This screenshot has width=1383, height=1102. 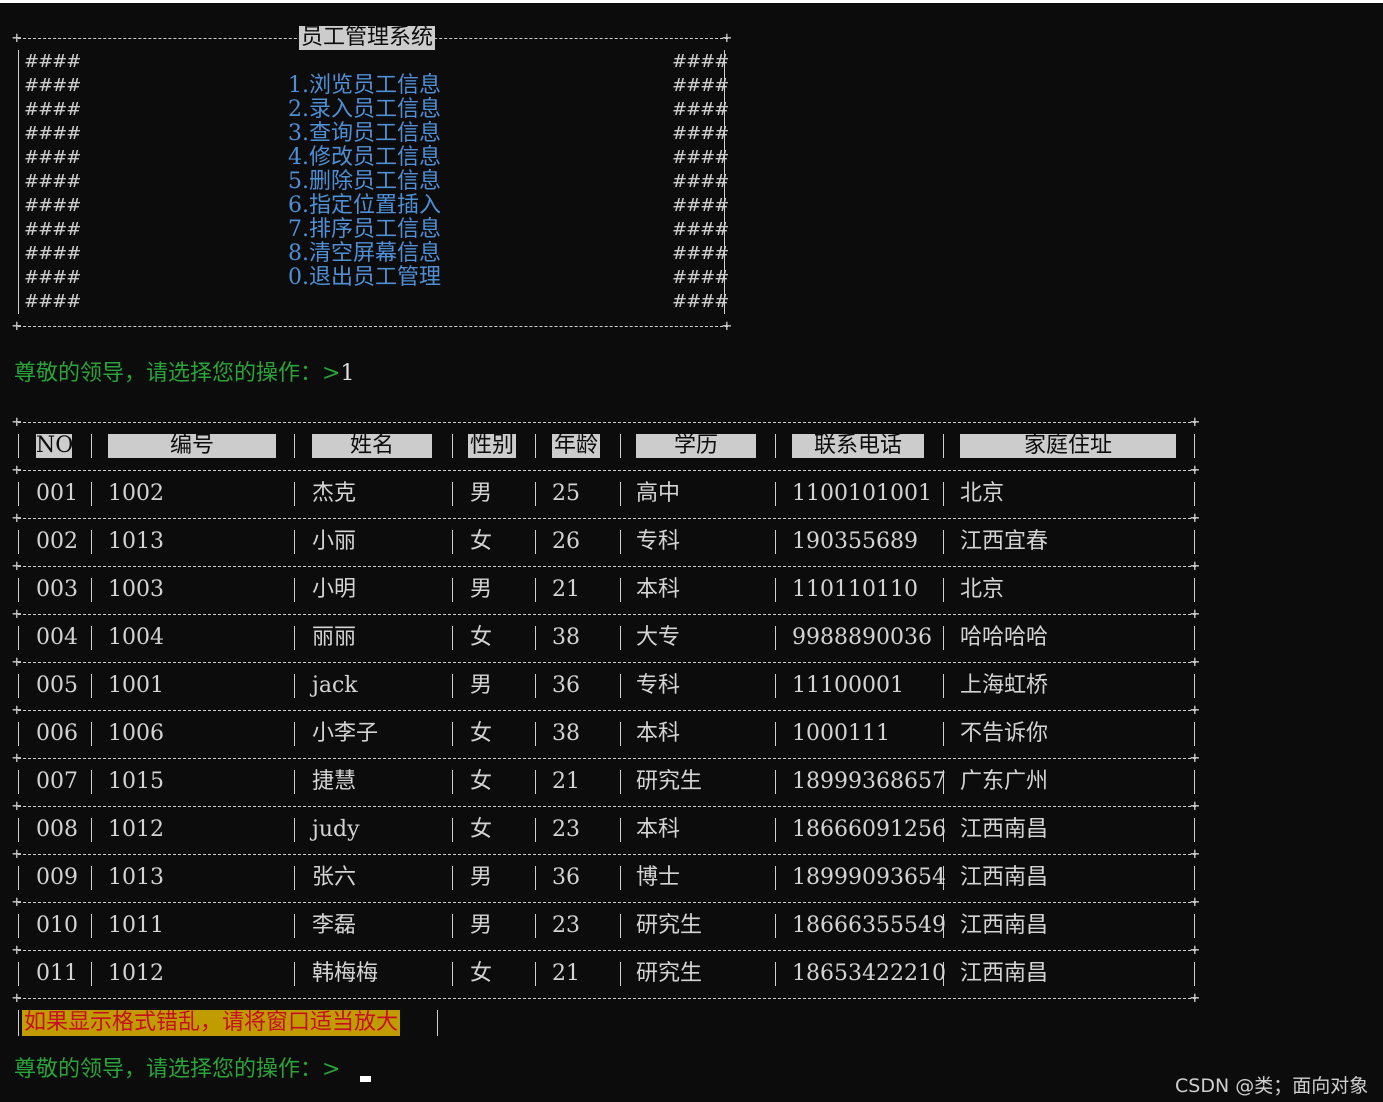 What do you see at coordinates (136, 637) in the screenshot?
I see `table-cell: 1004` at bounding box center [136, 637].